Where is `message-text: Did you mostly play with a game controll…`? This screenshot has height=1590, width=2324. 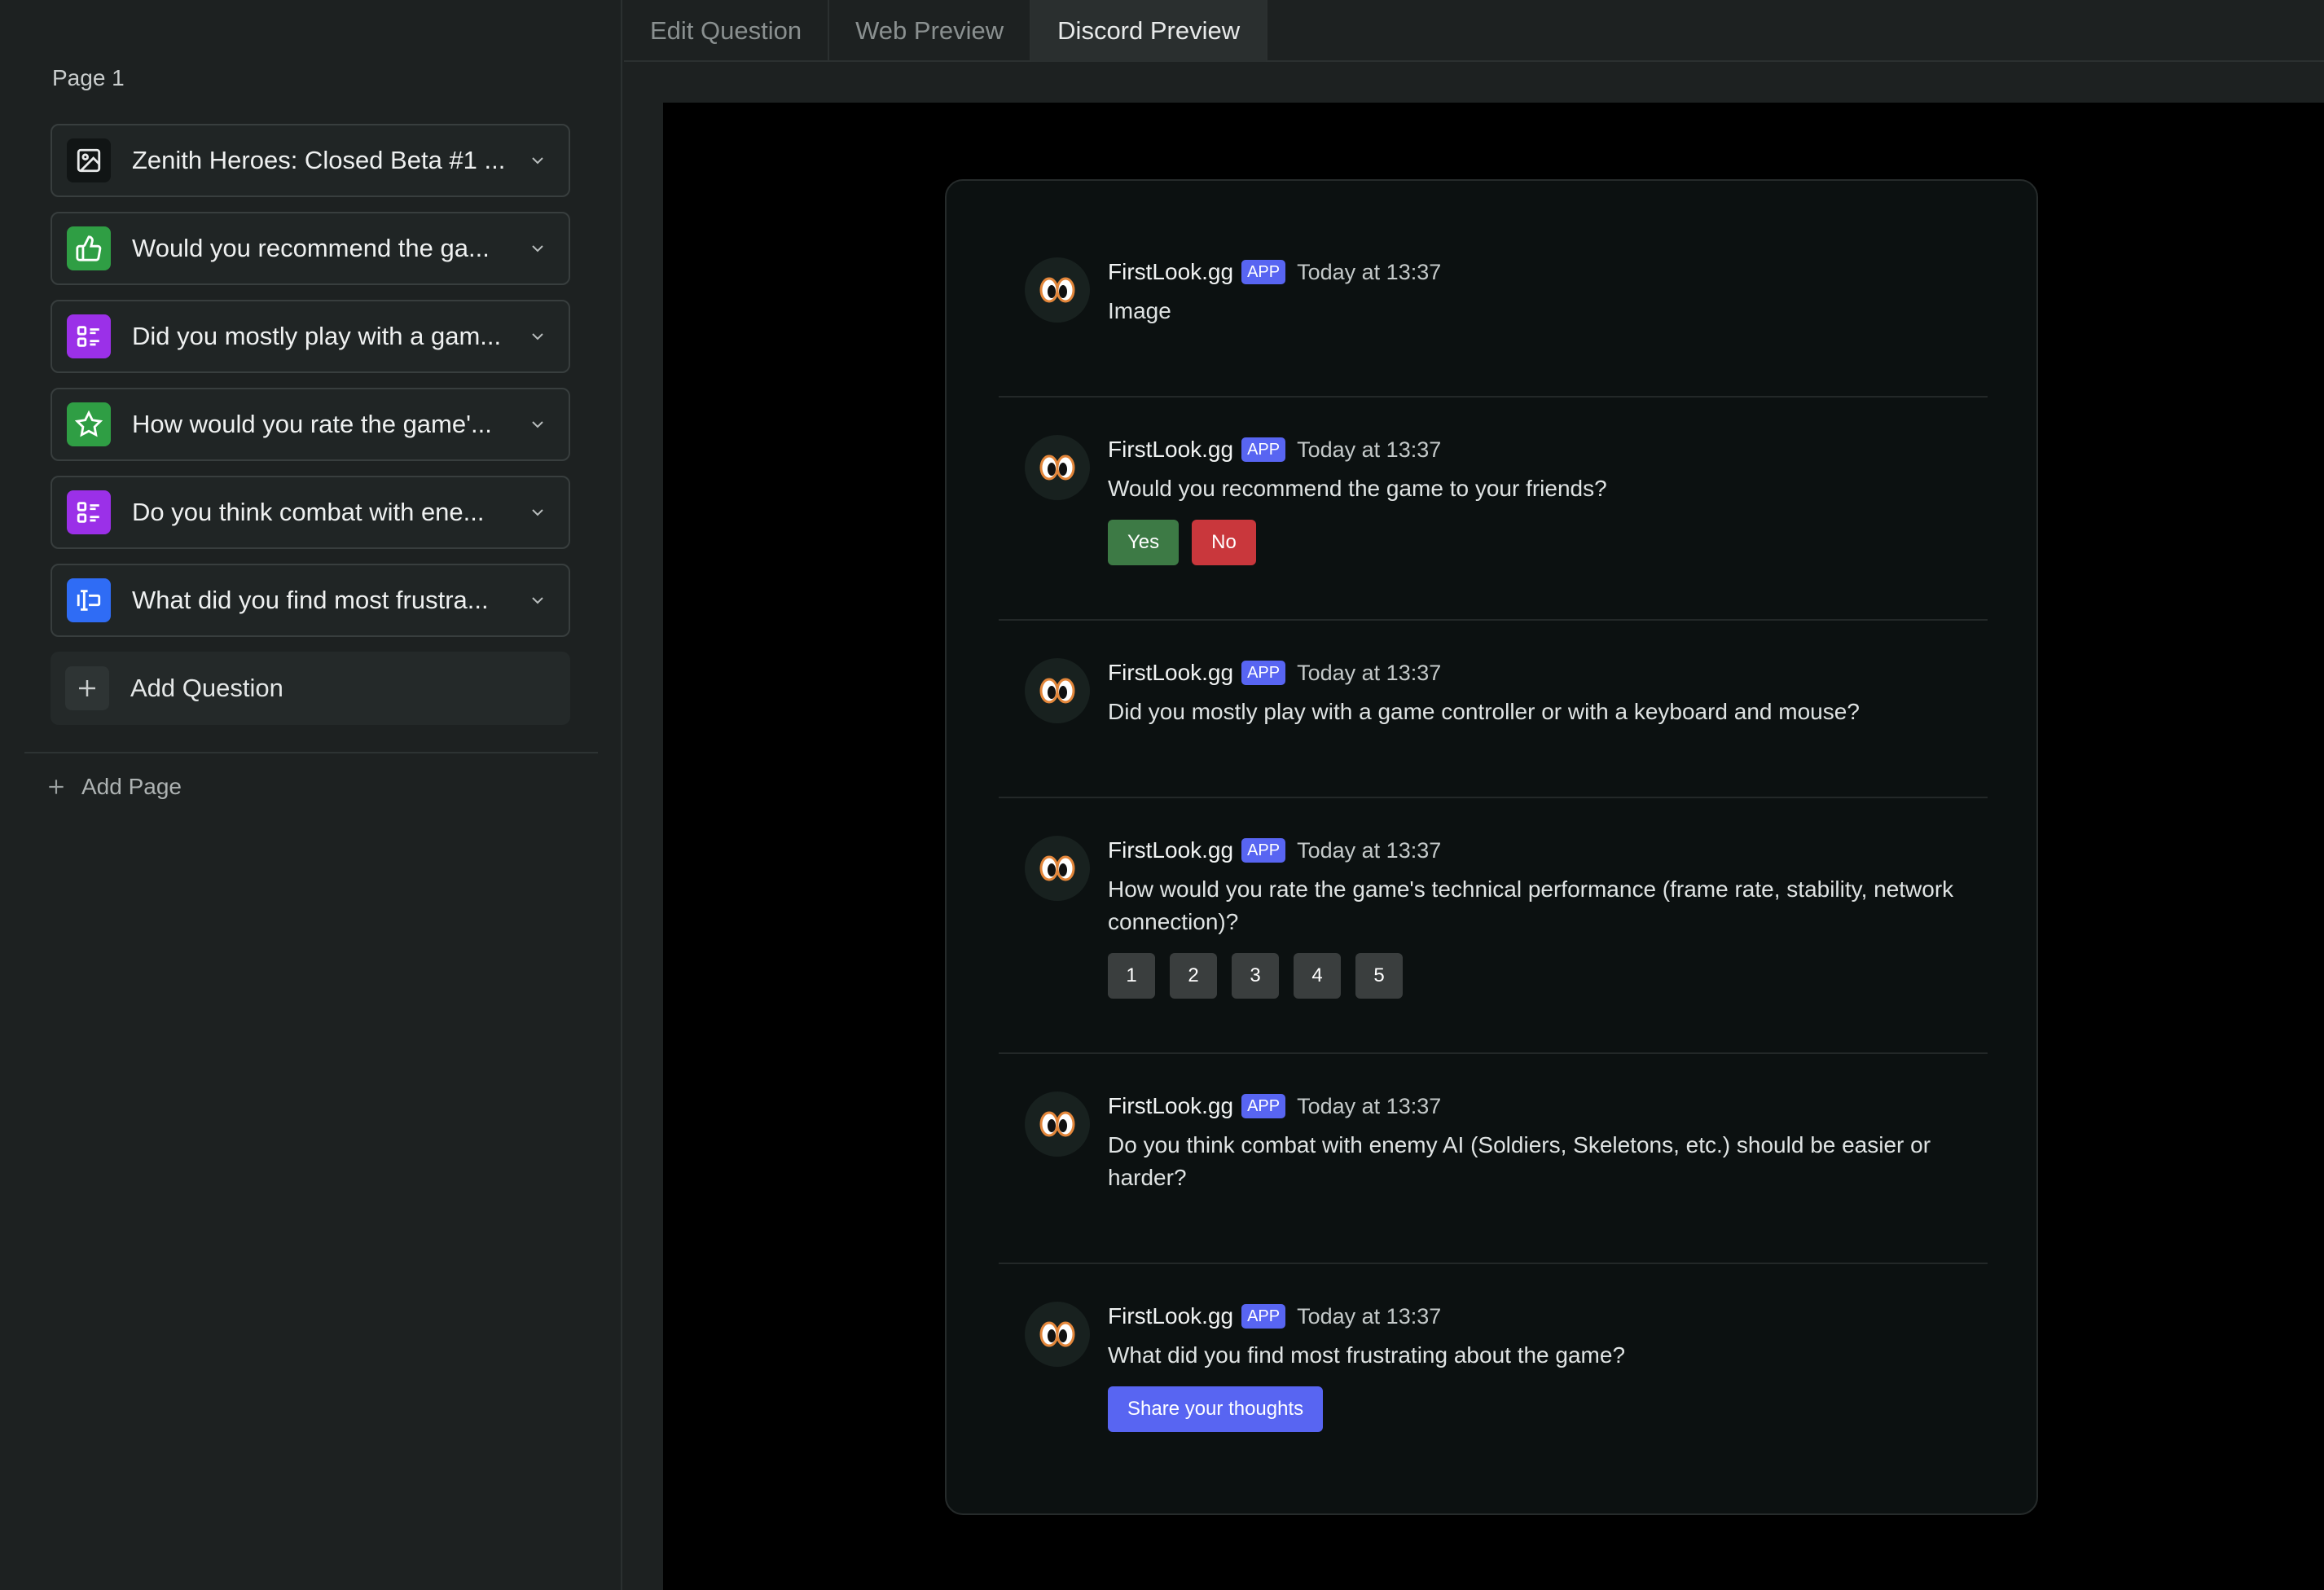
message-text: Did you mostly play with a game controll… is located at coordinates (1484, 711).